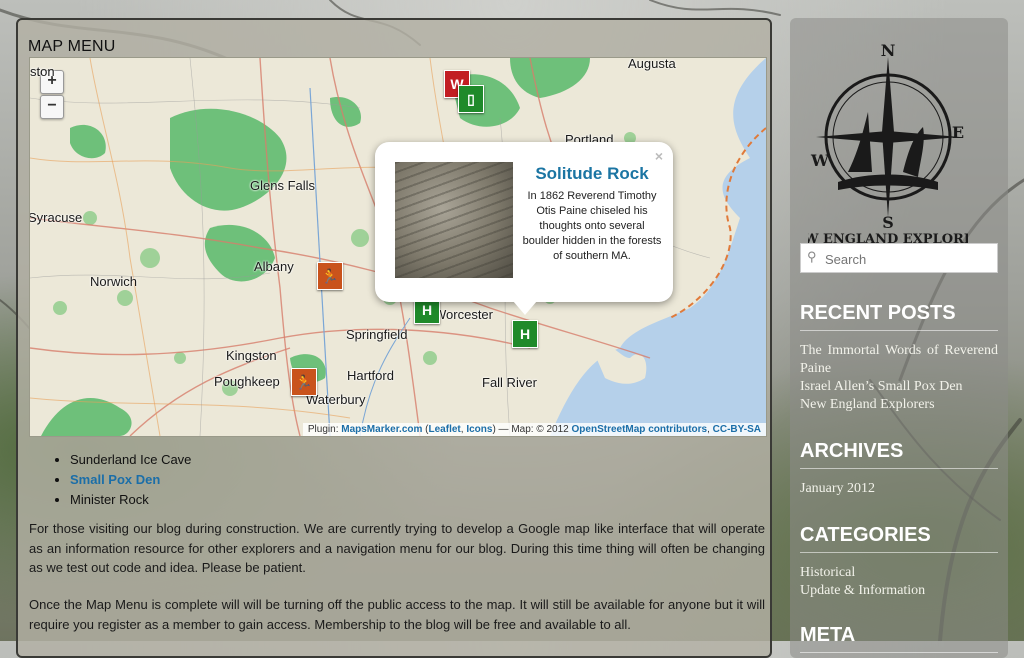  Describe the element at coordinates (899, 573) in the screenshot. I see `category-link: Historical` at that location.